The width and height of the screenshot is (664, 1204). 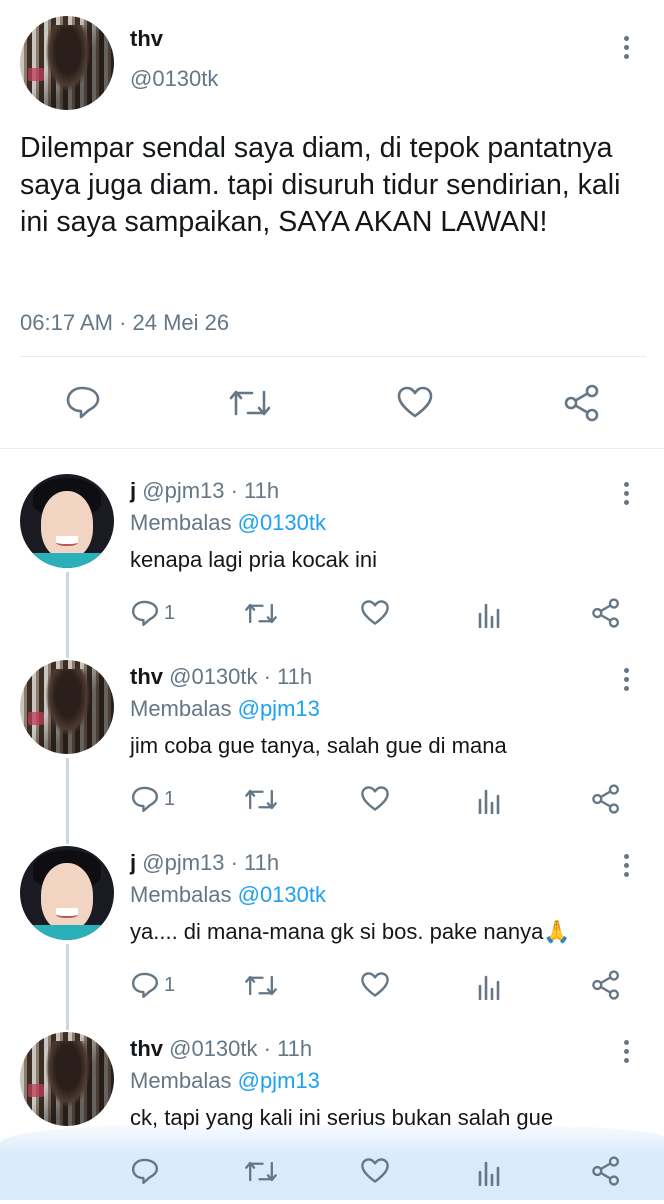 I want to click on divider, so click(x=333, y=356).